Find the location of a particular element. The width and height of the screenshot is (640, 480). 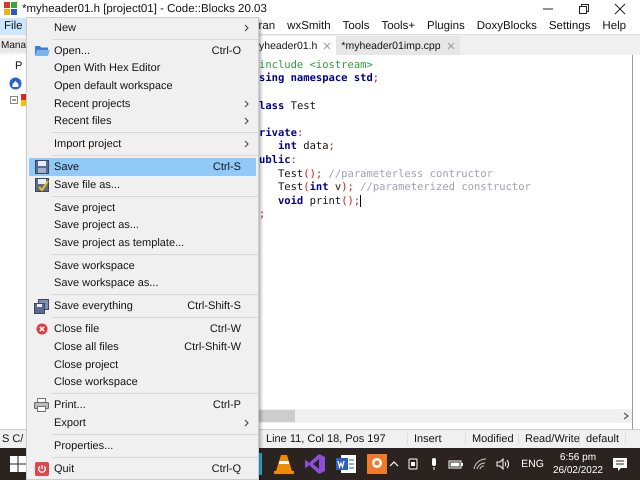

visual-studio-icon is located at coordinates (315, 464).